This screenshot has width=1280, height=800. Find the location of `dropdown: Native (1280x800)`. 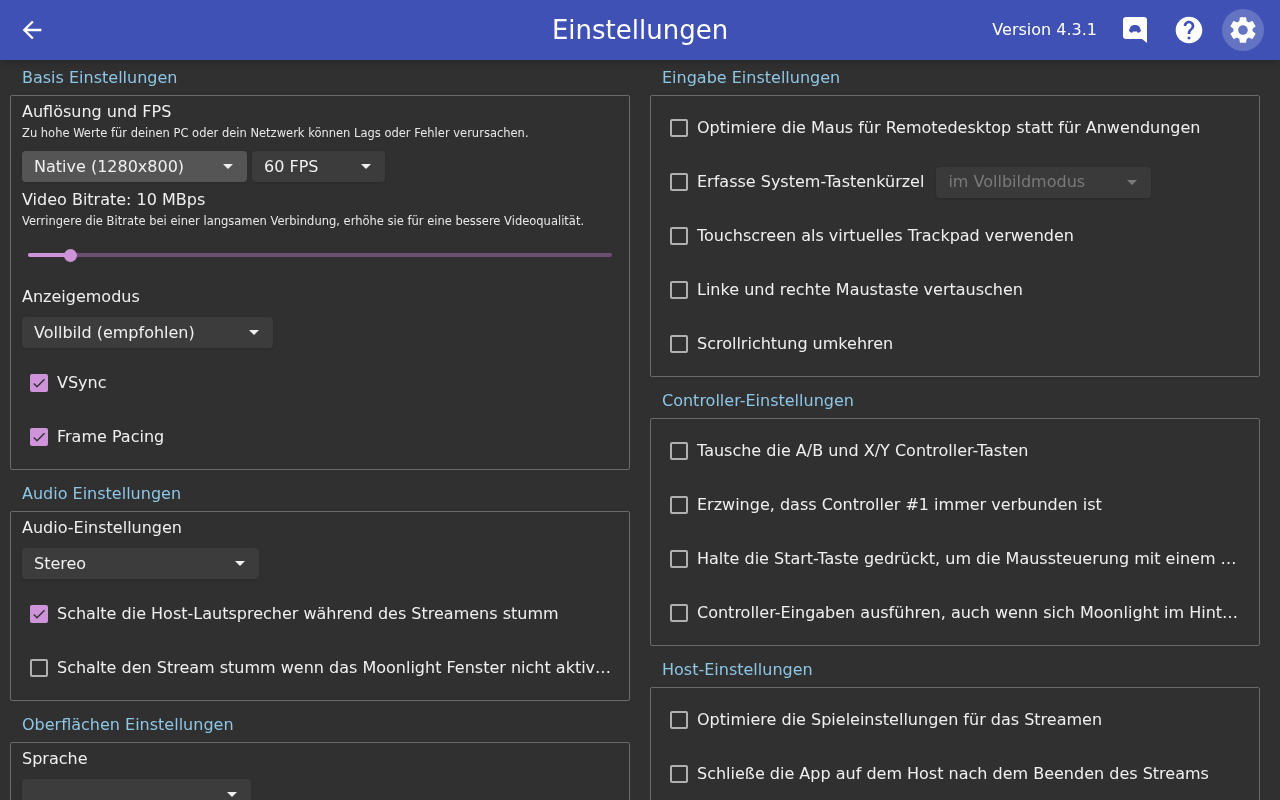

dropdown: Native (1280x800) is located at coordinates (134, 166).